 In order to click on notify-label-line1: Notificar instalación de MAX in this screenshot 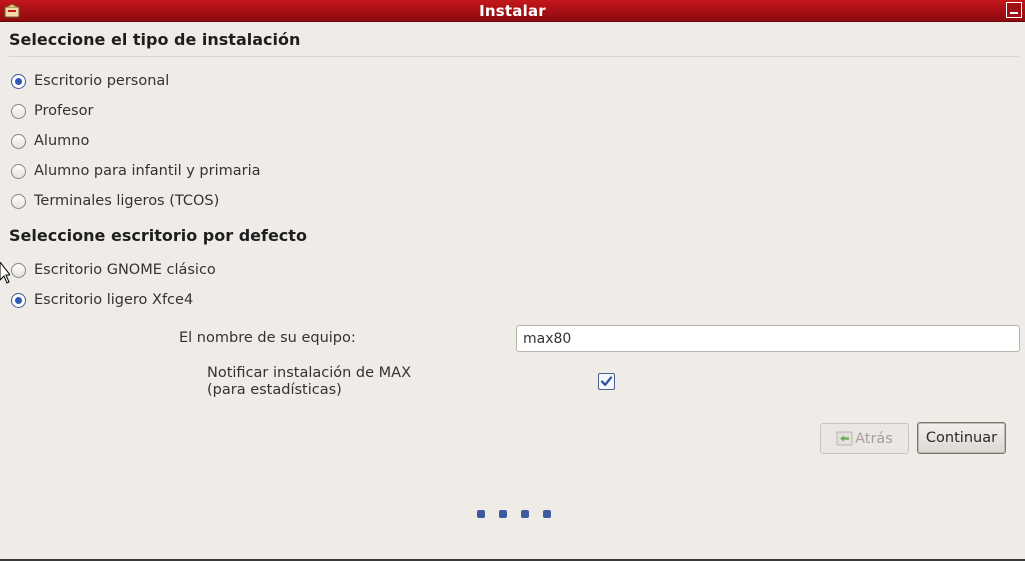, I will do `click(309, 373)`.